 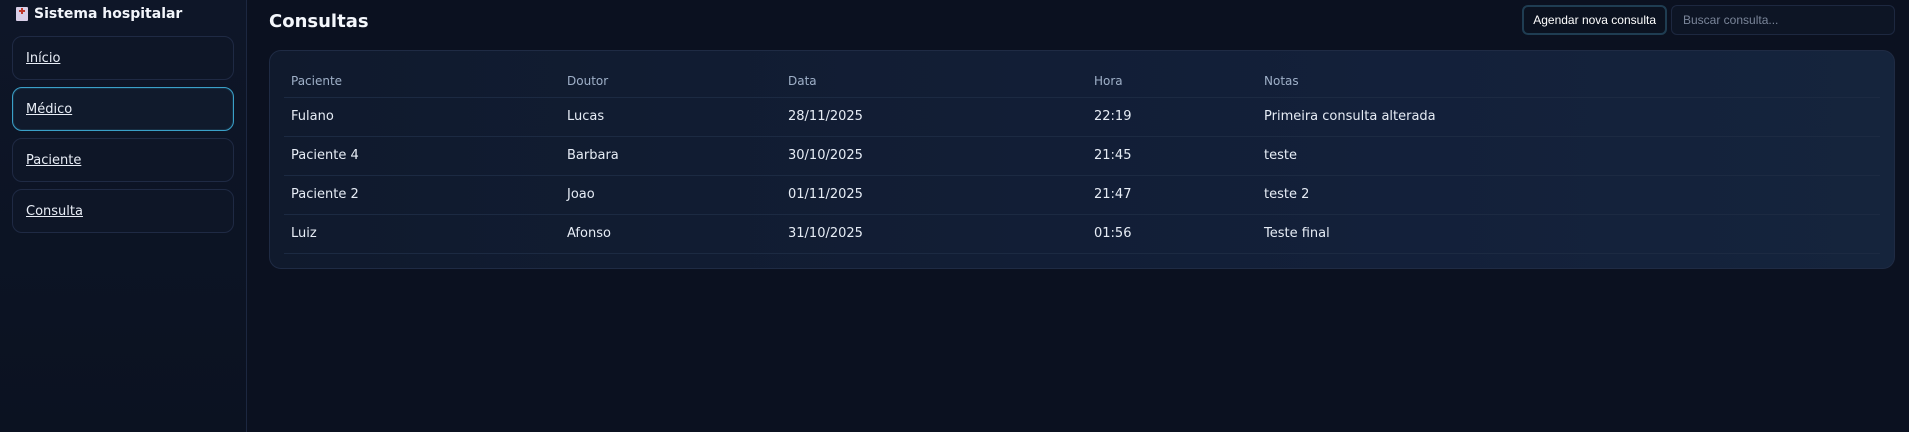 What do you see at coordinates (1568, 81) in the screenshot?
I see `column-header-notas: Notas` at bounding box center [1568, 81].